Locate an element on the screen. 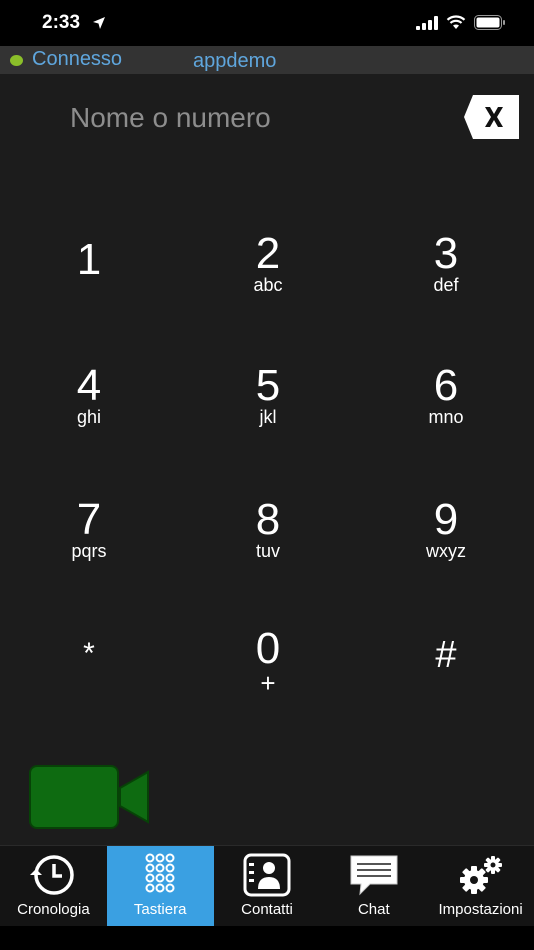  tab-label: Chat is located at coordinates (373, 909).